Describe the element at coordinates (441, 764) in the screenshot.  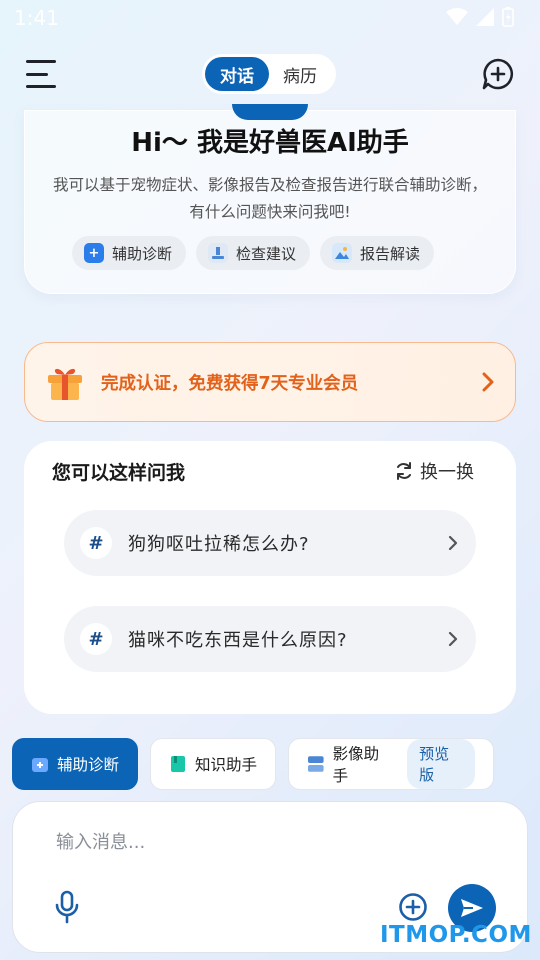
I see `preview-badge: 预览版` at that location.